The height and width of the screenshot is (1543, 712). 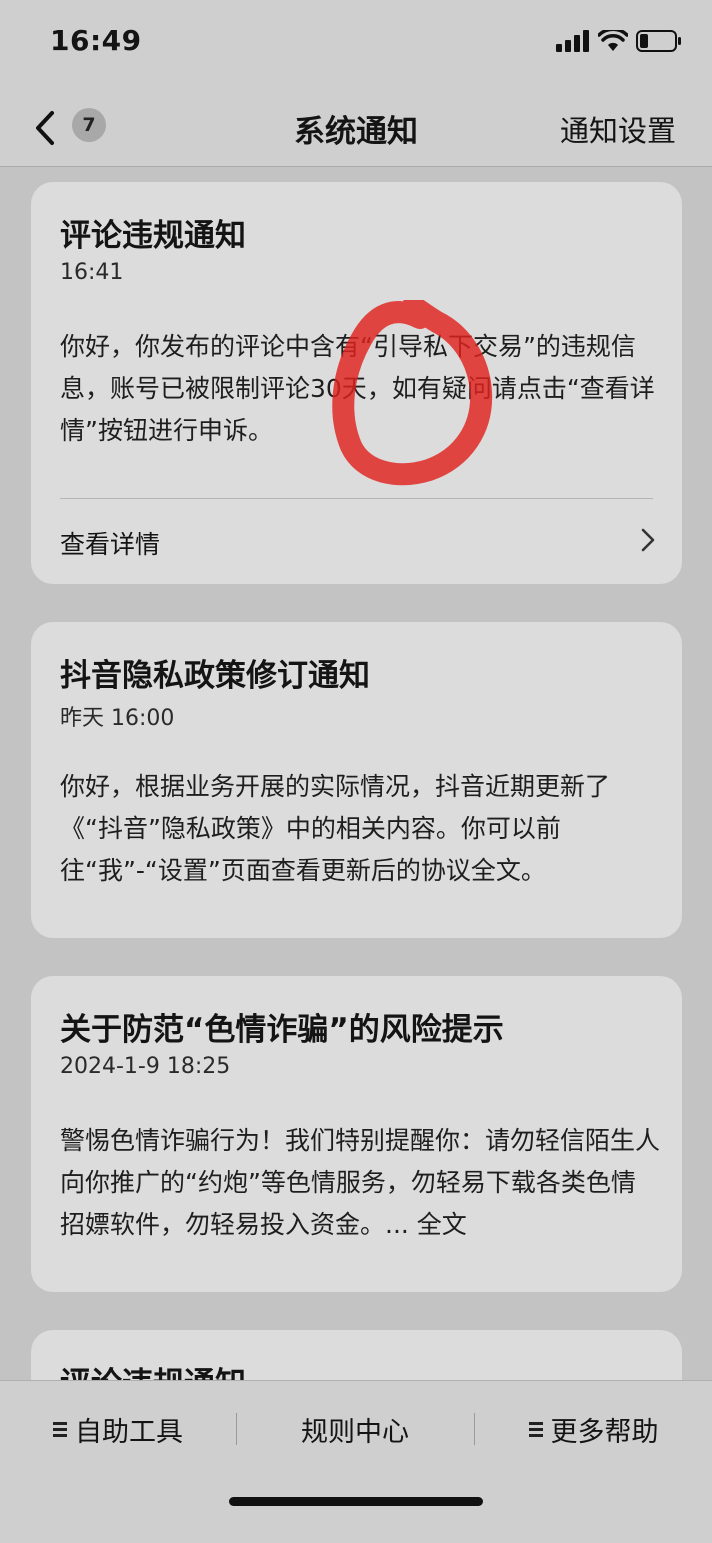 What do you see at coordinates (356, 128) in the screenshot?
I see `nav-bar: 7 系统通知 通知设置` at bounding box center [356, 128].